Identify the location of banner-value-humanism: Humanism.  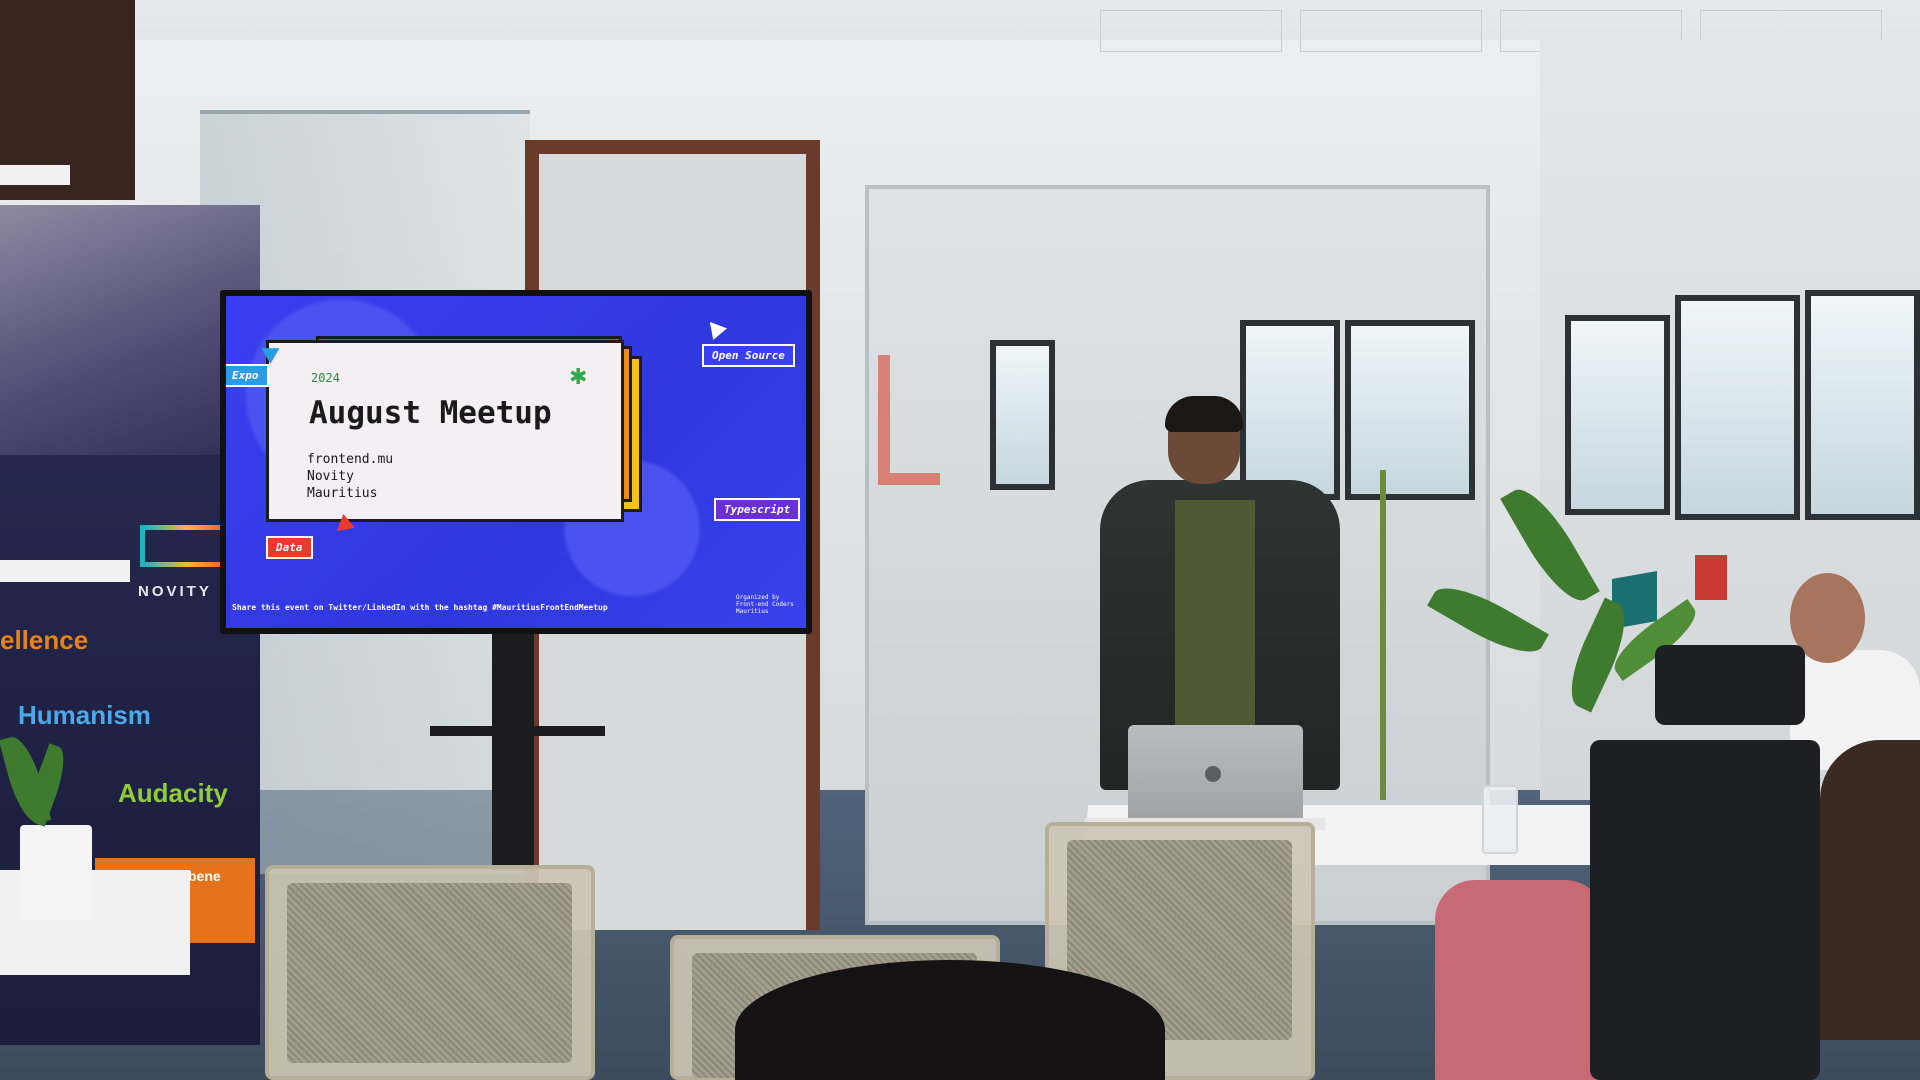
(84, 715).